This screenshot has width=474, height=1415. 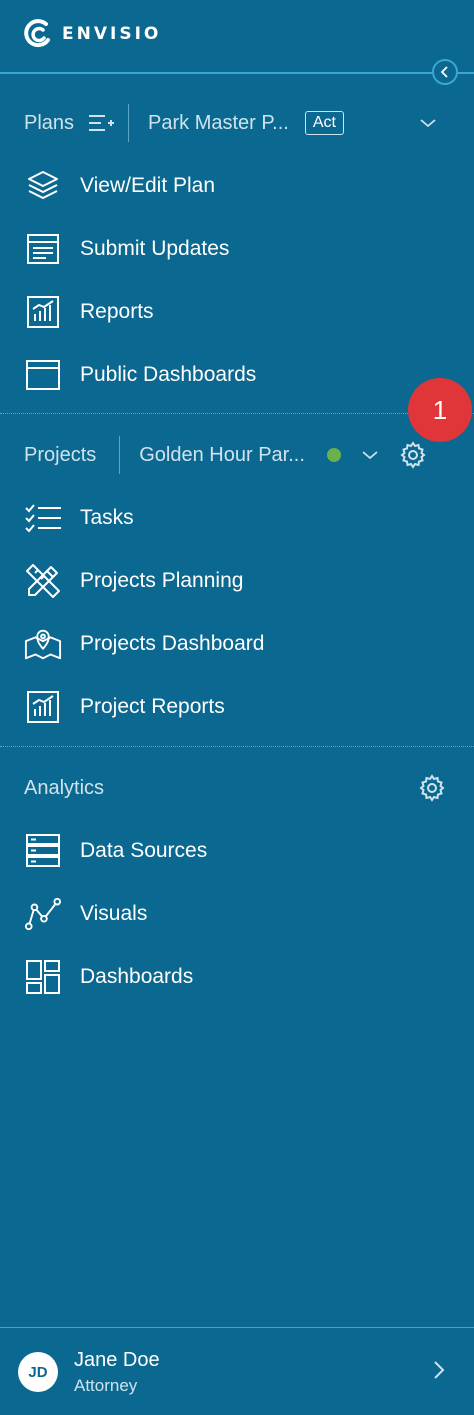 I want to click on map-pin-icon, so click(x=43, y=644).